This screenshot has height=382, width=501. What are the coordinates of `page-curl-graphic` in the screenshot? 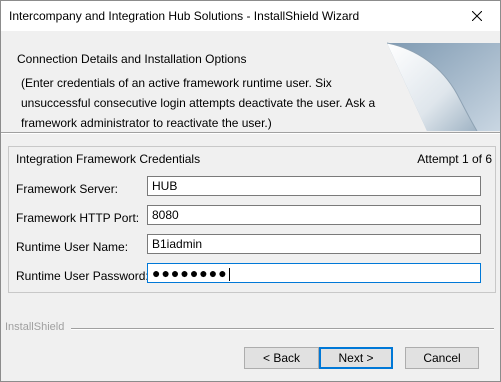 It's located at (443, 86).